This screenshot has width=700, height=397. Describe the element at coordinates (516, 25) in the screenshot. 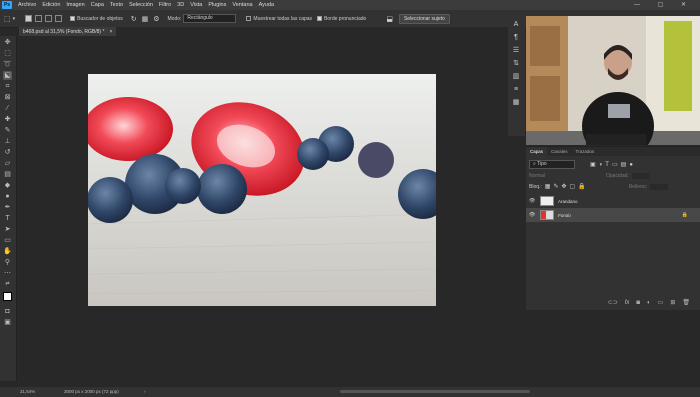

I see `character-panel-icon: A` at that location.